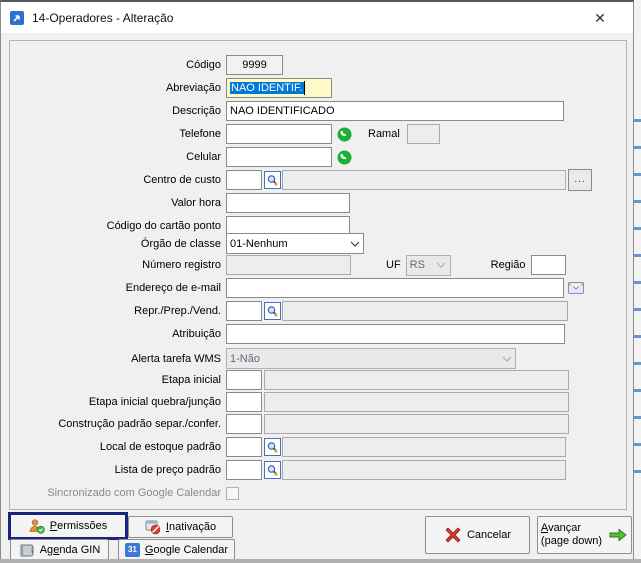 The width and height of the screenshot is (641, 563). I want to click on etapa-quebra-code-field, so click(244, 402).